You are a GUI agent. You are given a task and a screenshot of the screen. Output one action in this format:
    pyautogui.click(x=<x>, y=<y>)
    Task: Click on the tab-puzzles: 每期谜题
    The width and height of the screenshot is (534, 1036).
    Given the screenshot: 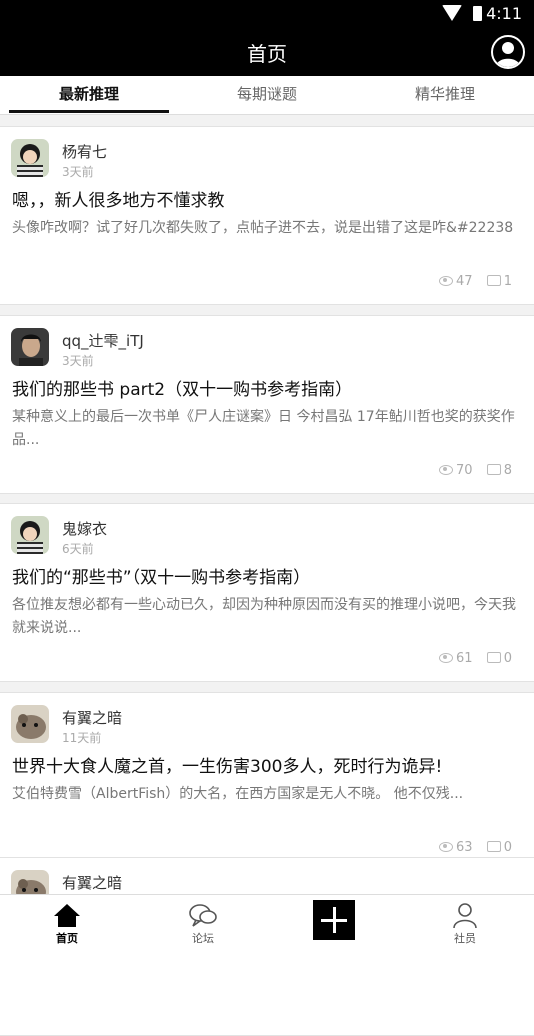 What is the action you would take?
    pyautogui.click(x=267, y=95)
    